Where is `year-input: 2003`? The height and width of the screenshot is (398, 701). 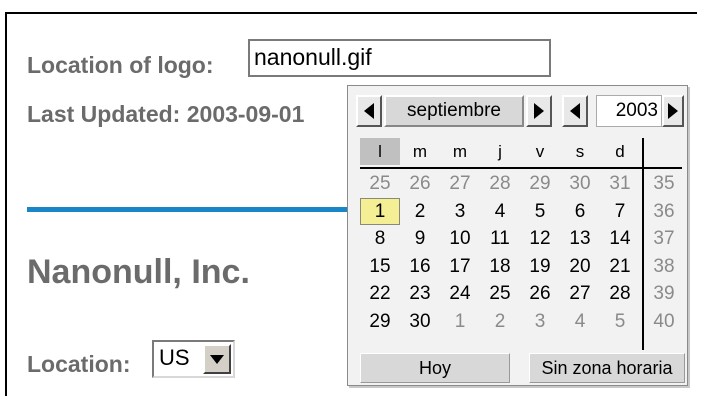
year-input: 2003 is located at coordinates (629, 111).